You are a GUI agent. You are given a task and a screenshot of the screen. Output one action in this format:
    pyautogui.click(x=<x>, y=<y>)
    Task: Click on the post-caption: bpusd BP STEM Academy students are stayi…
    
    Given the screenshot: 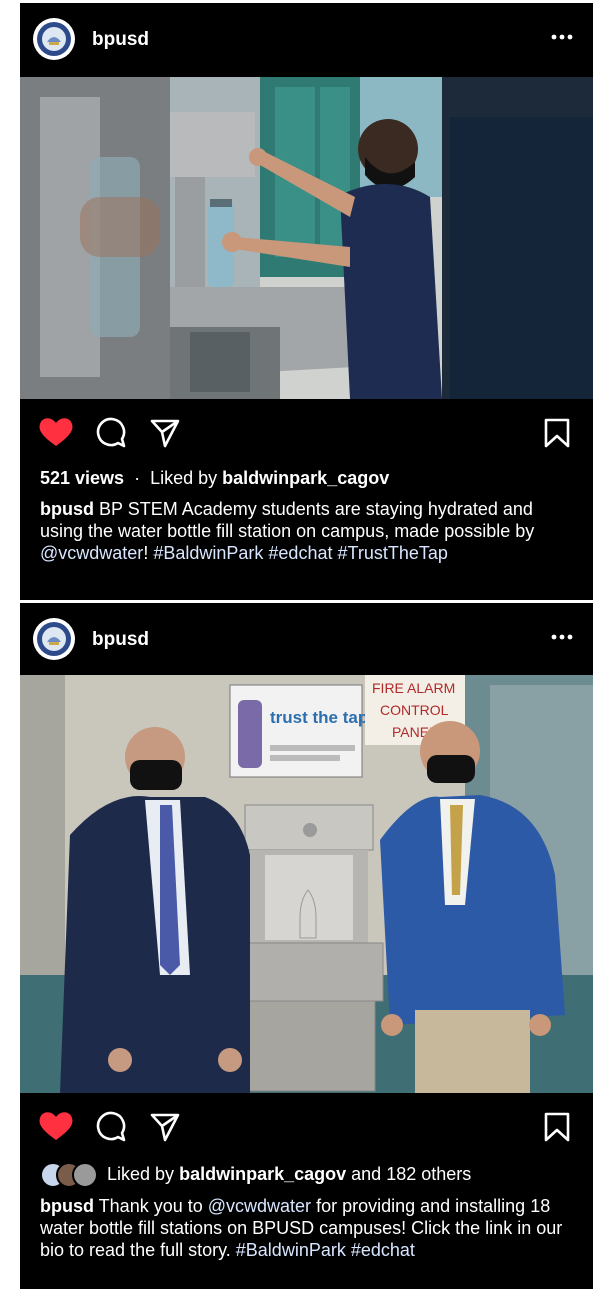 What is the action you would take?
    pyautogui.click(x=310, y=531)
    